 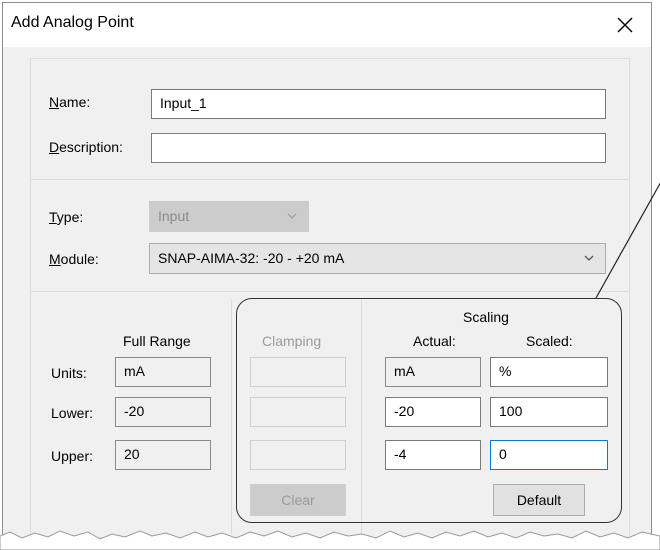 I want to click on units-label: Units:, so click(x=69, y=373).